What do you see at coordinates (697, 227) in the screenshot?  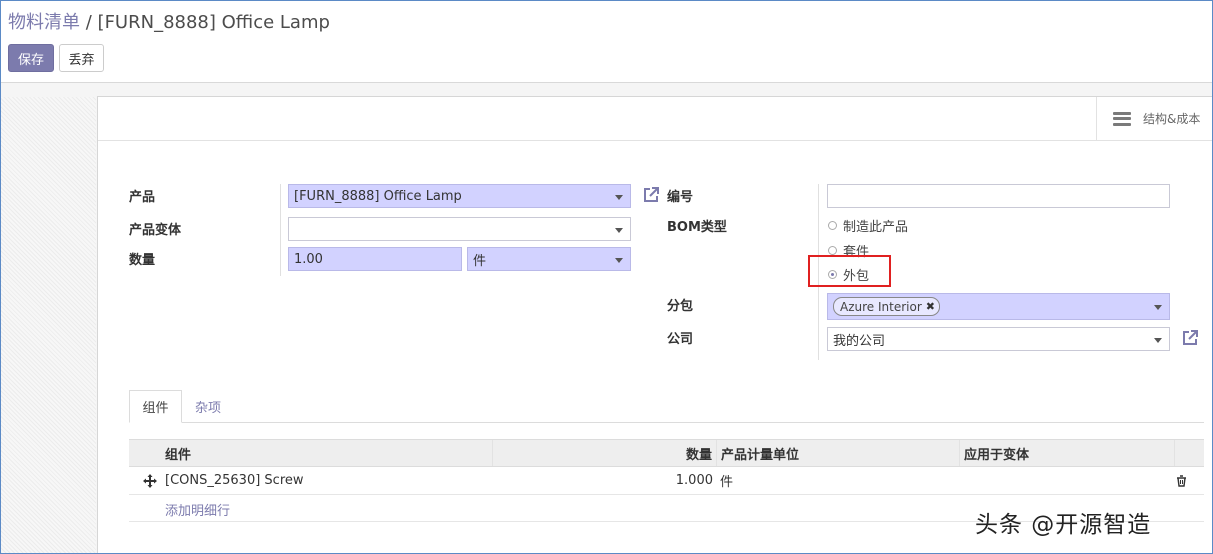 I see `bom-type-label: BOM类型` at bounding box center [697, 227].